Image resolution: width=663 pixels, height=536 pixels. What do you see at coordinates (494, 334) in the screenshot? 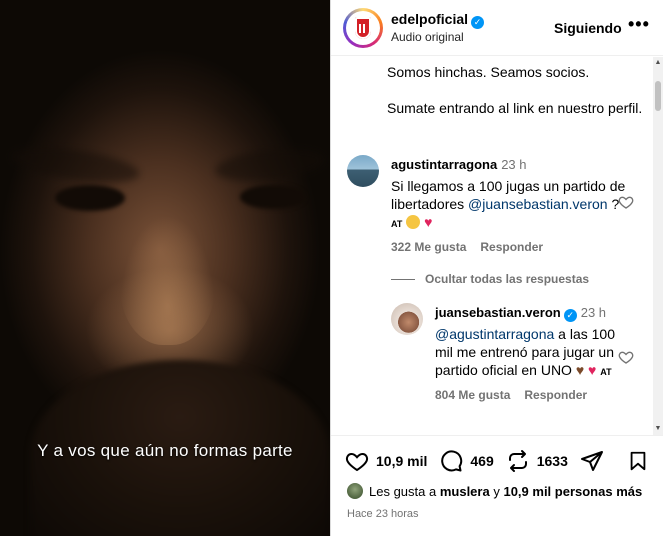
I see `mention-link: @agustintarragona` at bounding box center [494, 334].